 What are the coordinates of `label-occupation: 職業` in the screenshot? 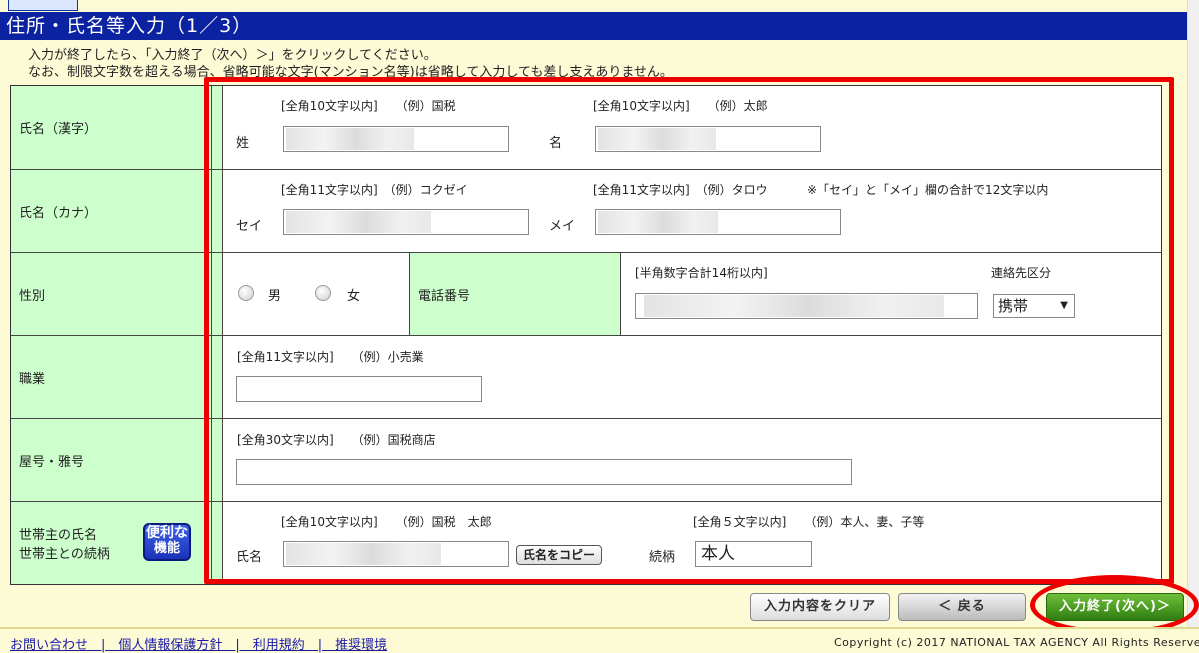 It's located at (111, 377).